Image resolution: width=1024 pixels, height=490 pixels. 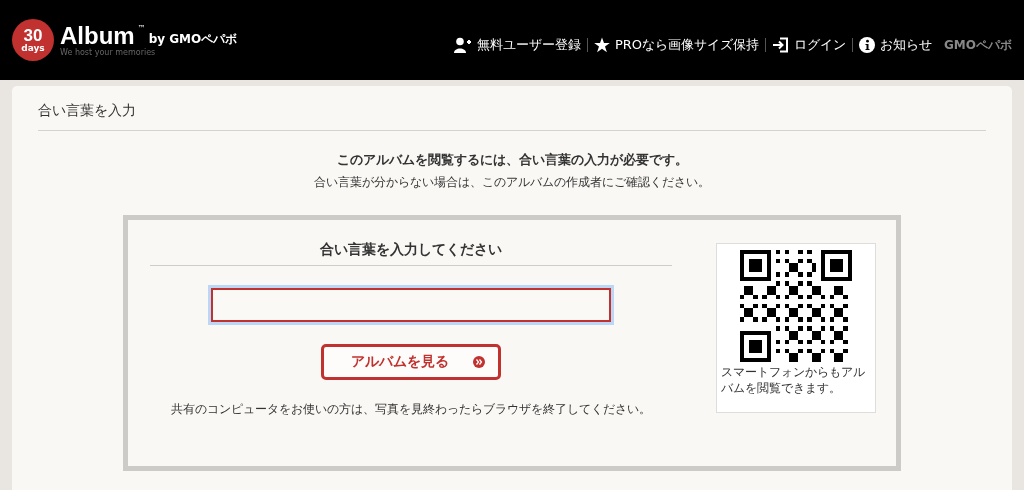 I want to click on logo-tagline: We host your memories, so click(x=108, y=52).